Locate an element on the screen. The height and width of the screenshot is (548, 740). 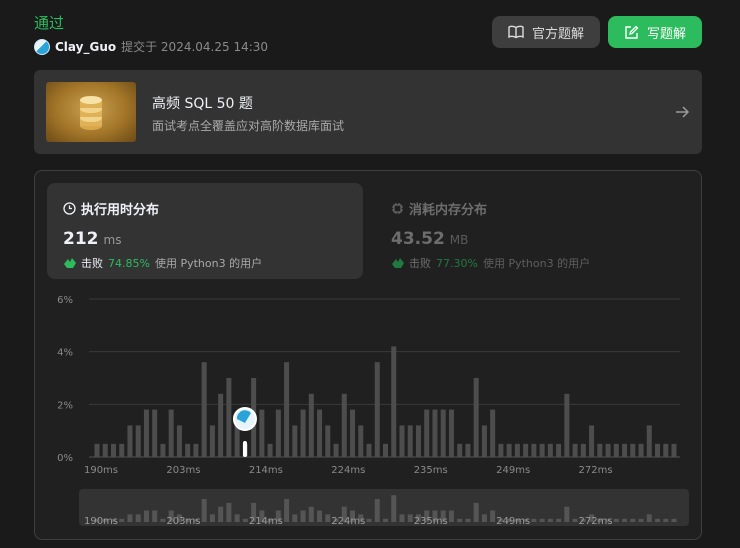
x-tick-label: 224ms is located at coordinates (348, 470).